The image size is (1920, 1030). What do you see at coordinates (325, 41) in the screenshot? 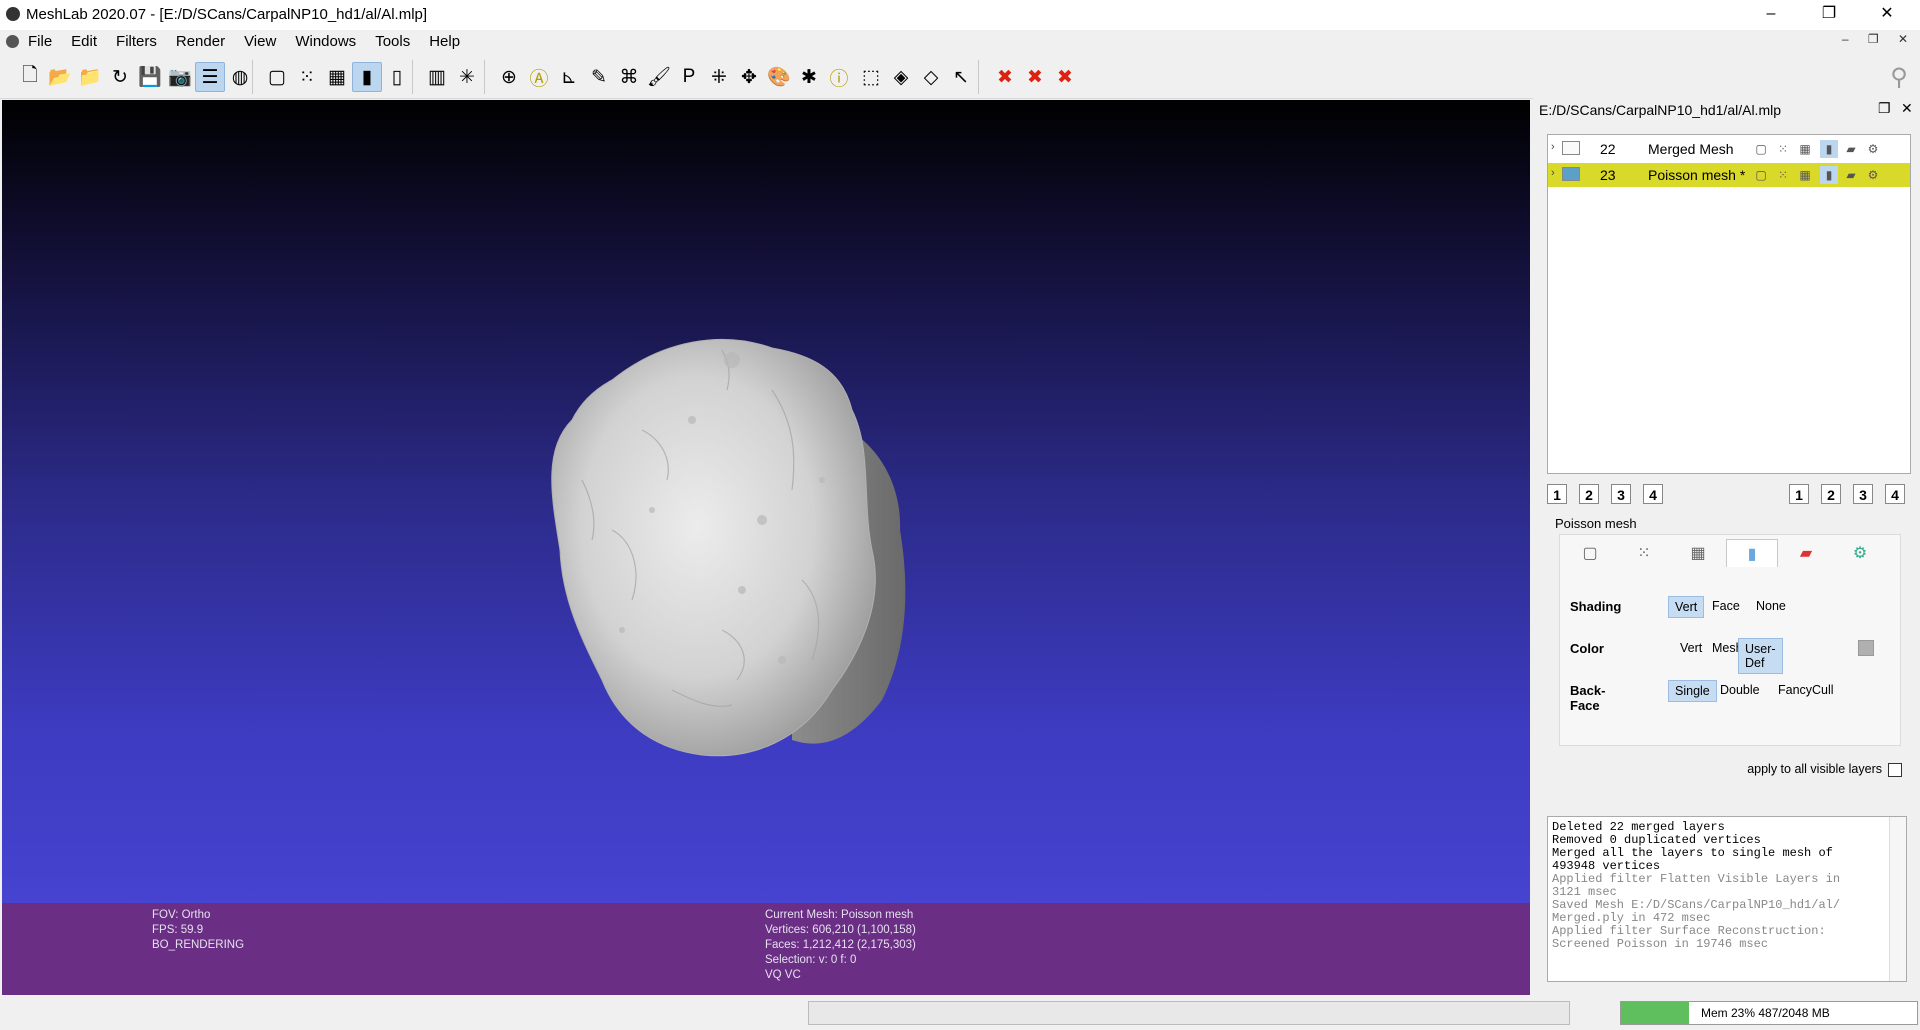
I see `menu-windows: Windows` at bounding box center [325, 41].